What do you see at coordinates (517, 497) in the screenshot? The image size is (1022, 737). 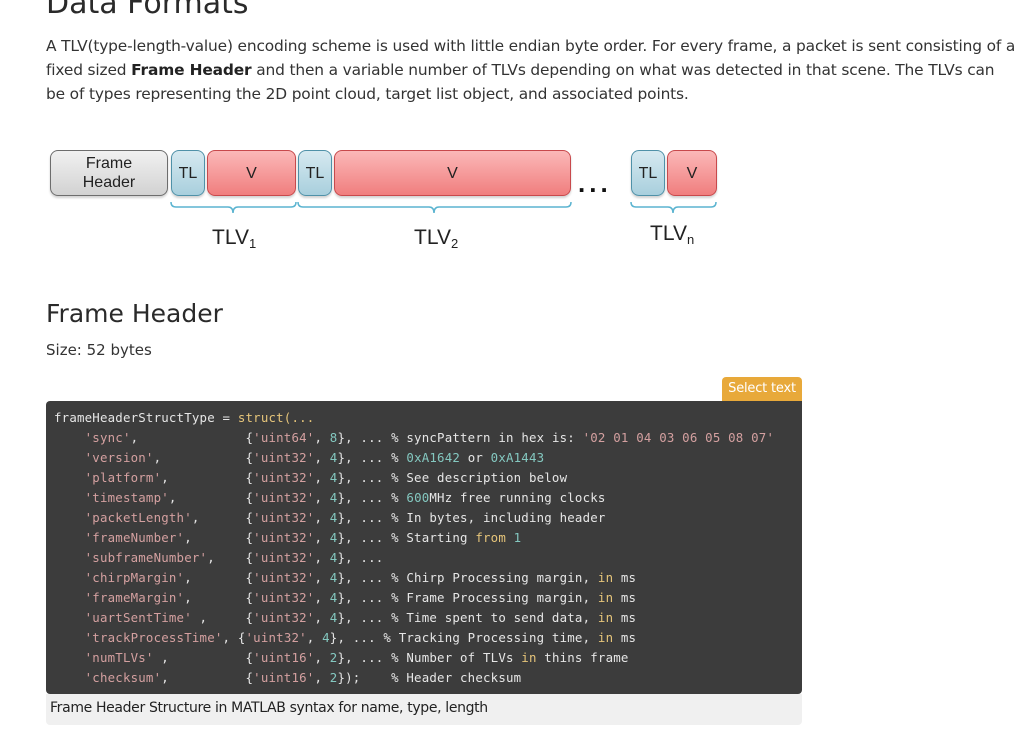 I see `field-comment: MHz free running clocks` at bounding box center [517, 497].